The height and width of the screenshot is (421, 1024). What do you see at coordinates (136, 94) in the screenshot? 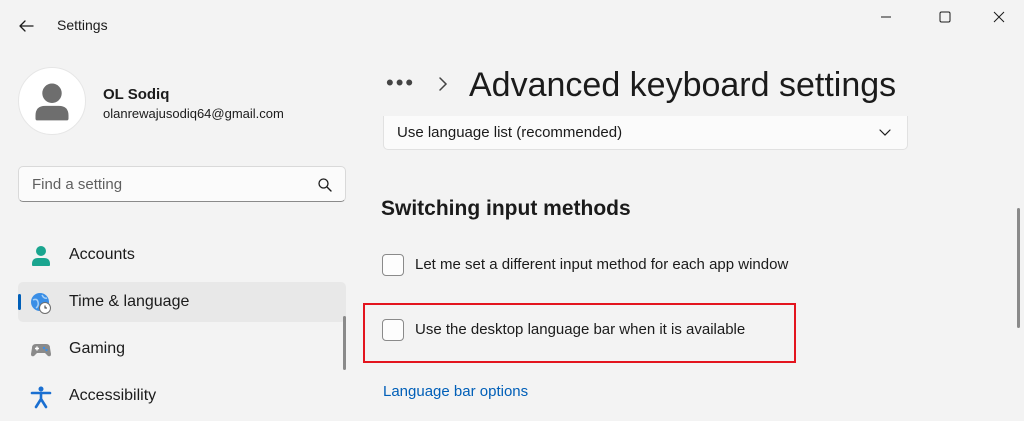
I see `user-name: OL Sodiq` at bounding box center [136, 94].